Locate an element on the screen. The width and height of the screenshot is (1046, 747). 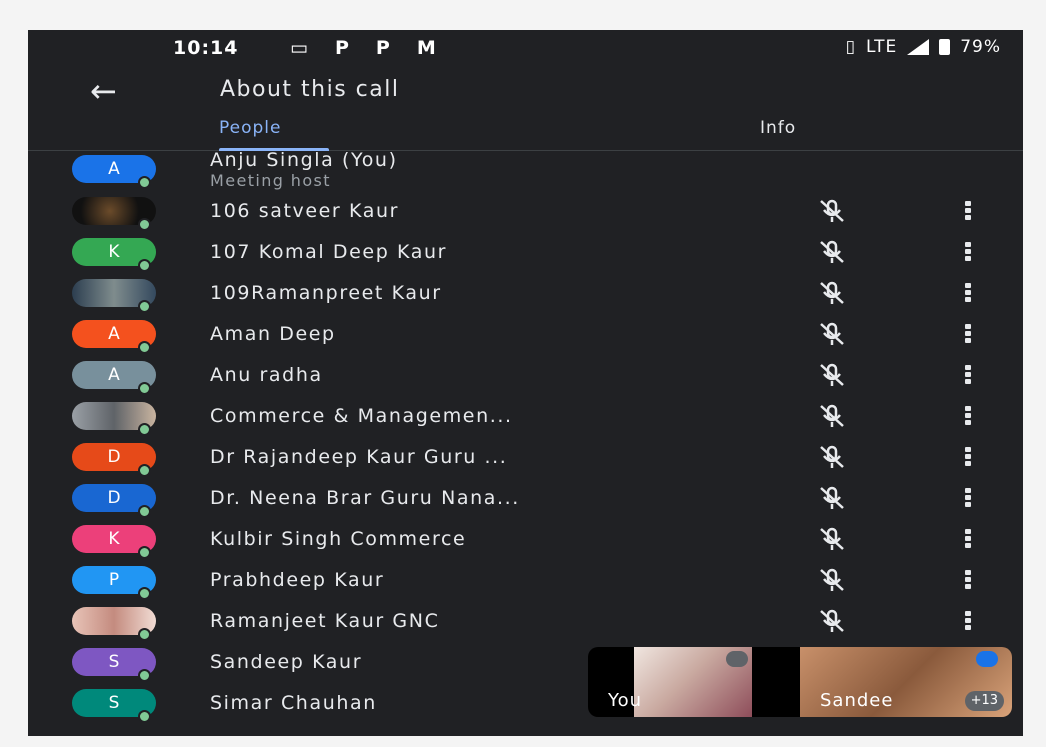
participant-name: Prabhdeep Kaur is located at coordinates (297, 580).